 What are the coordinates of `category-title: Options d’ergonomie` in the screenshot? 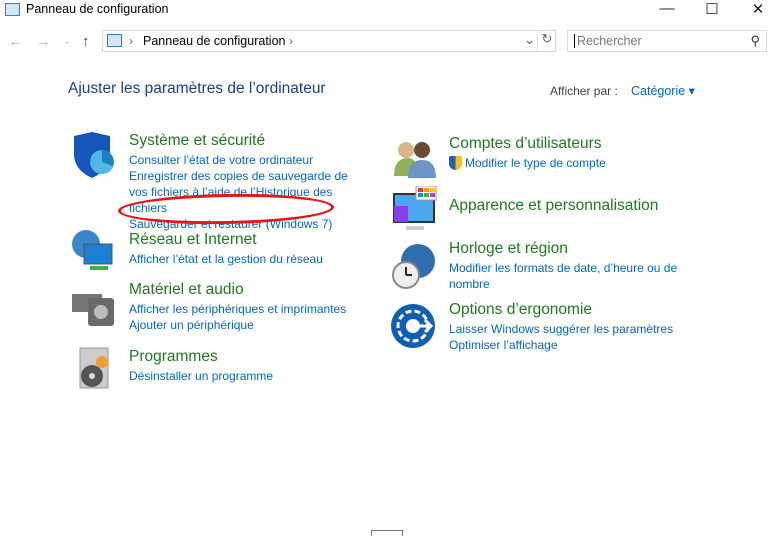 It's located at (561, 310).